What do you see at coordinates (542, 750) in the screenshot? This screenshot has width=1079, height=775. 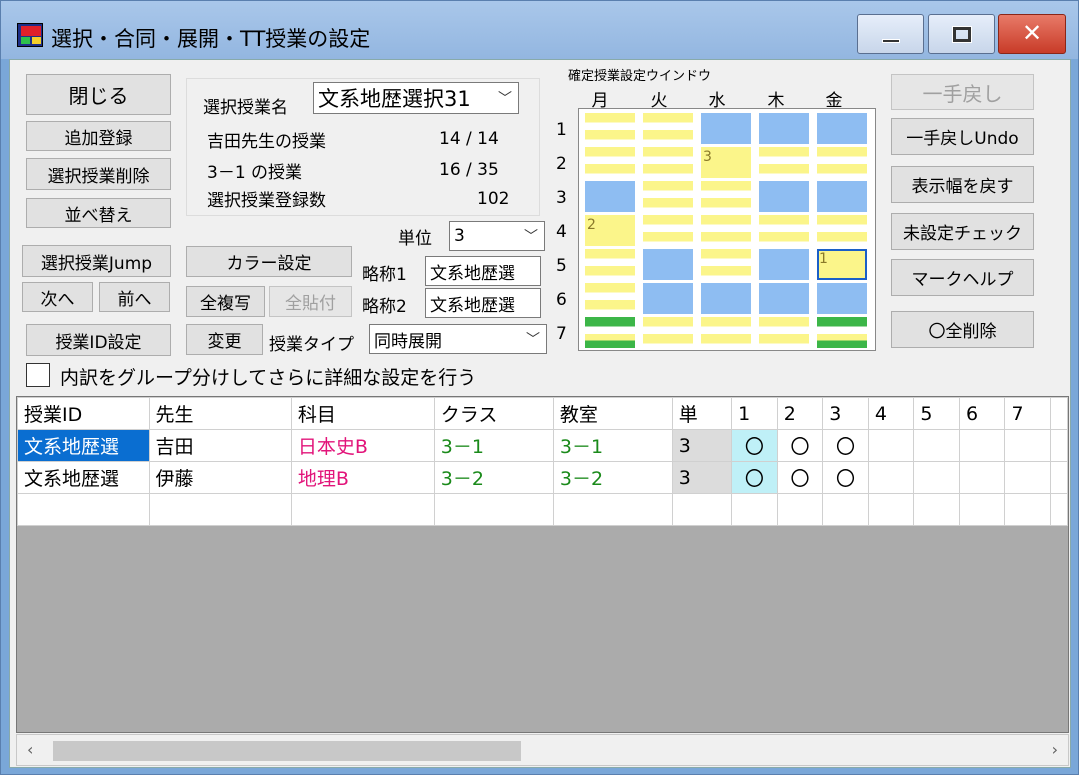 I see `horizontal-scrollbar: ‹ ›` at bounding box center [542, 750].